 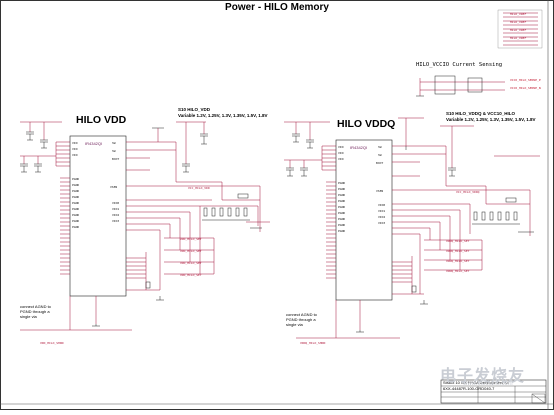 I want to click on right-block-heading: HILO VDDQ, so click(x=366, y=124).